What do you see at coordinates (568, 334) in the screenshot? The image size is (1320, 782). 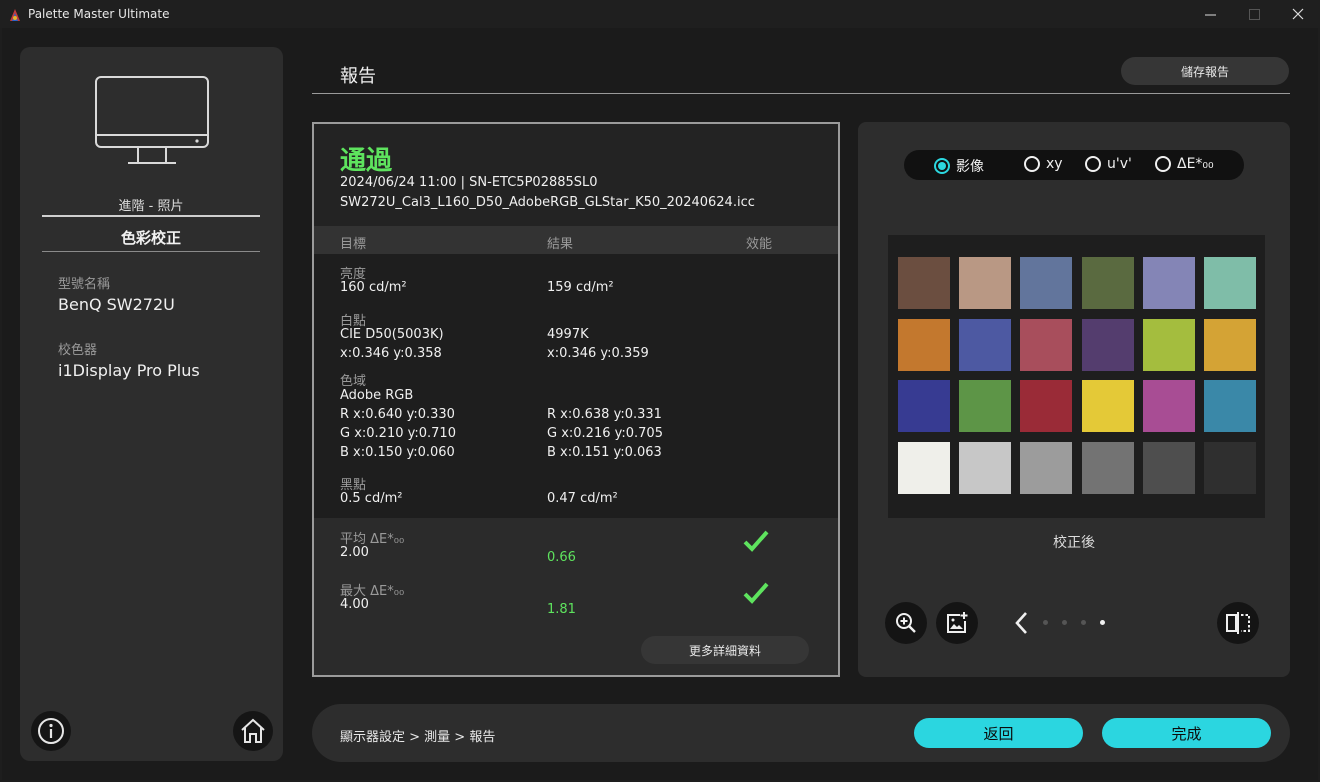 I see `white-point-result: 4997K` at bounding box center [568, 334].